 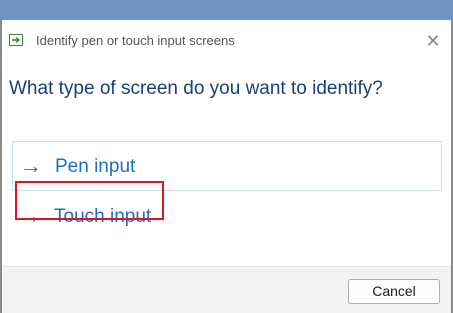 I want to click on identify-screen-icon, so click(x=16, y=40).